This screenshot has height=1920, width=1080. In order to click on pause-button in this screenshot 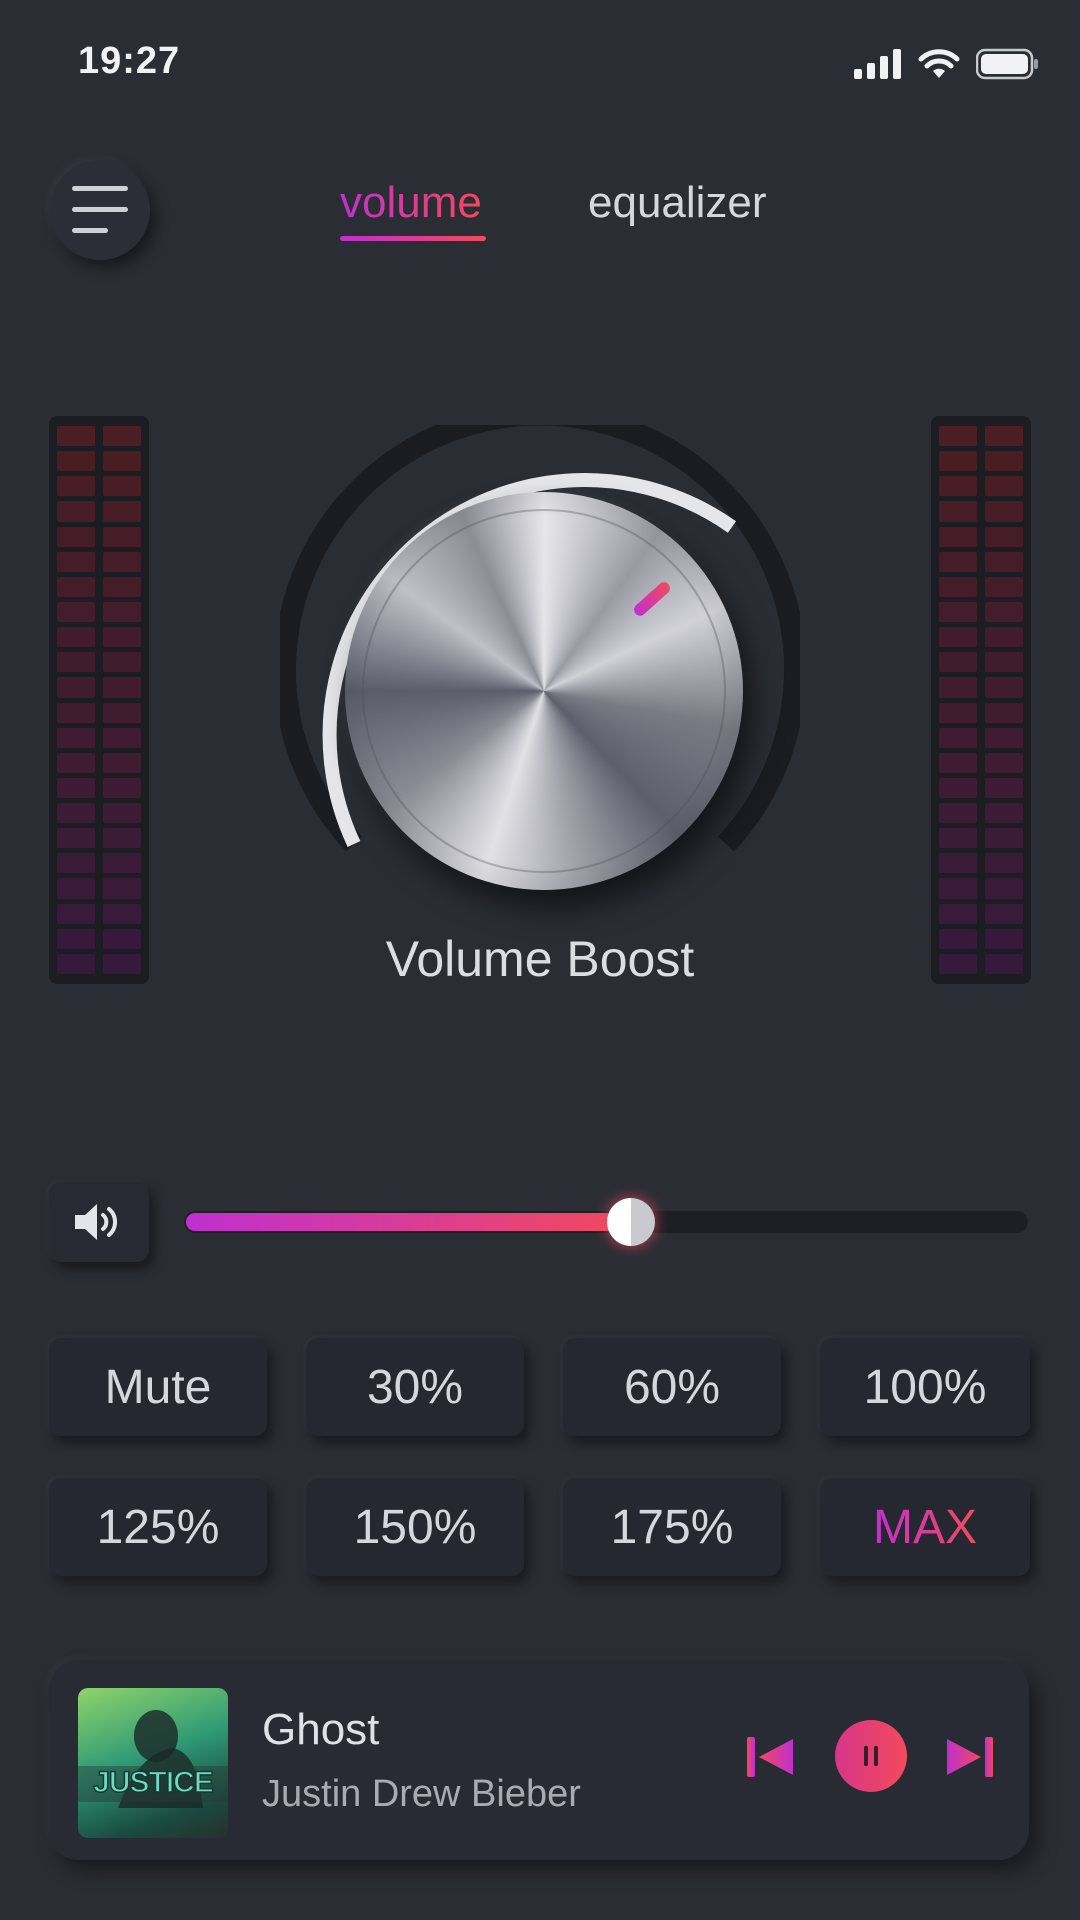, I will do `click(871, 1756)`.